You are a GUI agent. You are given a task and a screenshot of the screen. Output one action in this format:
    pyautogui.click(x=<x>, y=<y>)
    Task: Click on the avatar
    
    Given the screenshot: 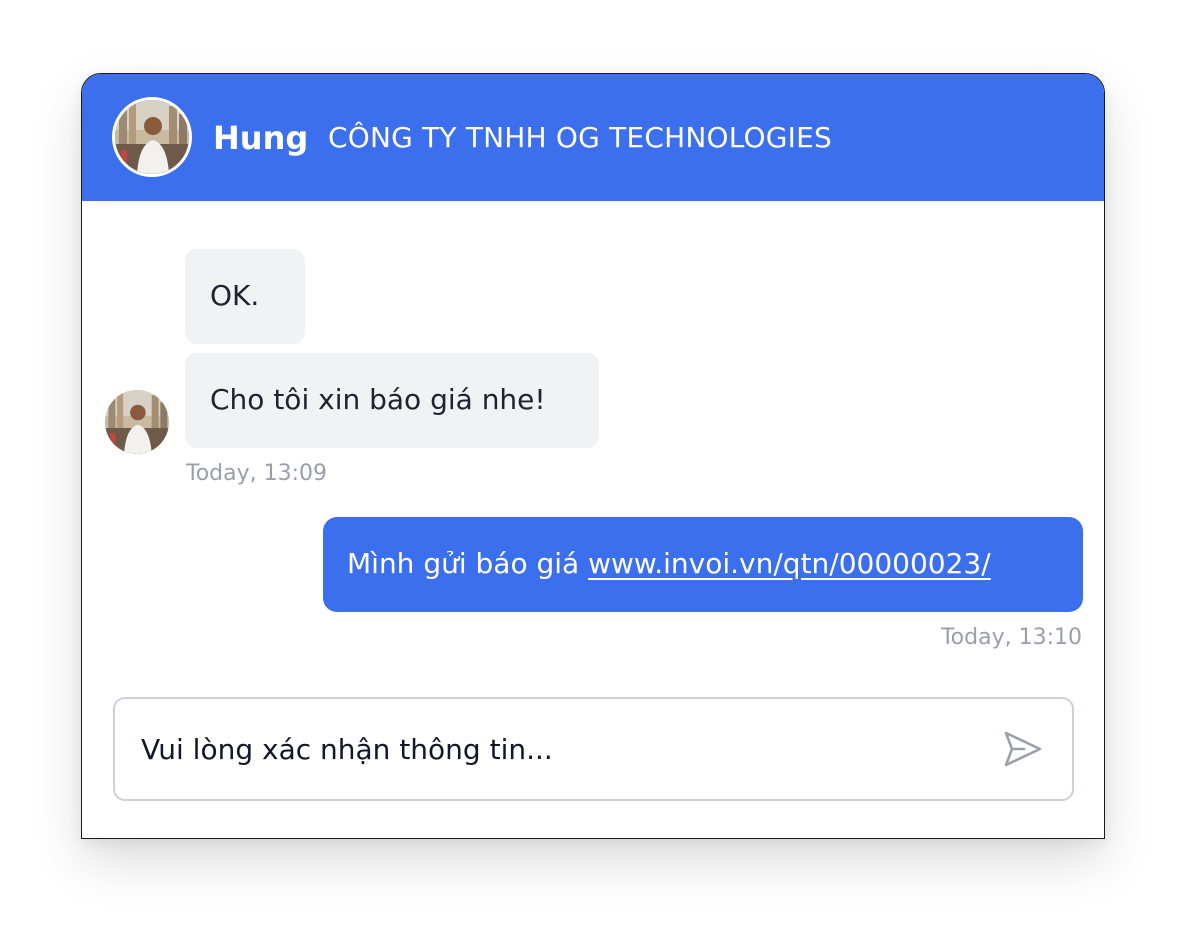 What is the action you would take?
    pyautogui.click(x=152, y=137)
    